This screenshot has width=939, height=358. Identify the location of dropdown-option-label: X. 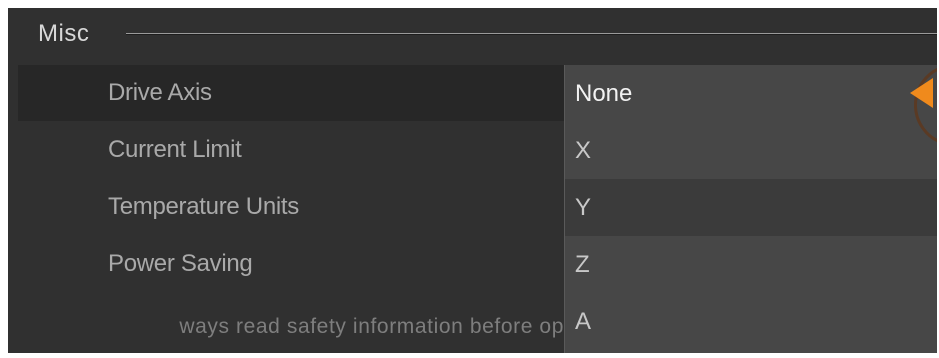
(583, 150).